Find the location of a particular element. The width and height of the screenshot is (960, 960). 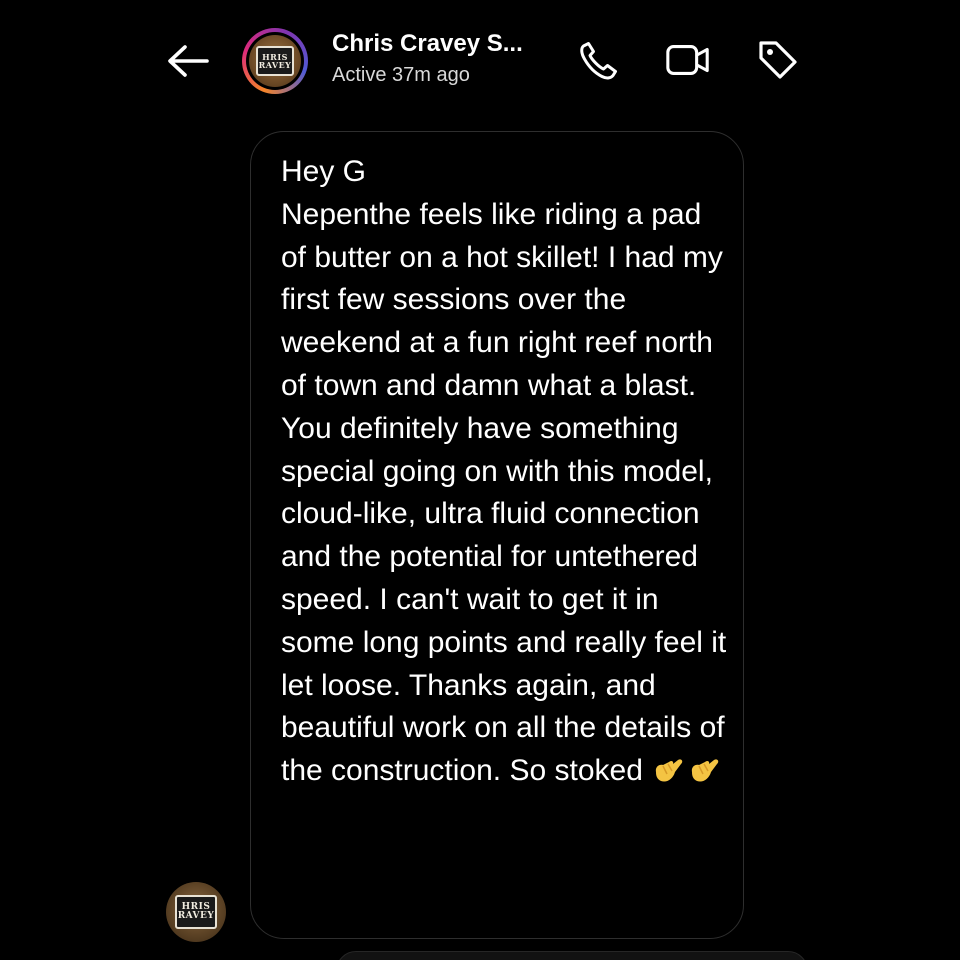

phone-icon is located at coordinates (598, 61).